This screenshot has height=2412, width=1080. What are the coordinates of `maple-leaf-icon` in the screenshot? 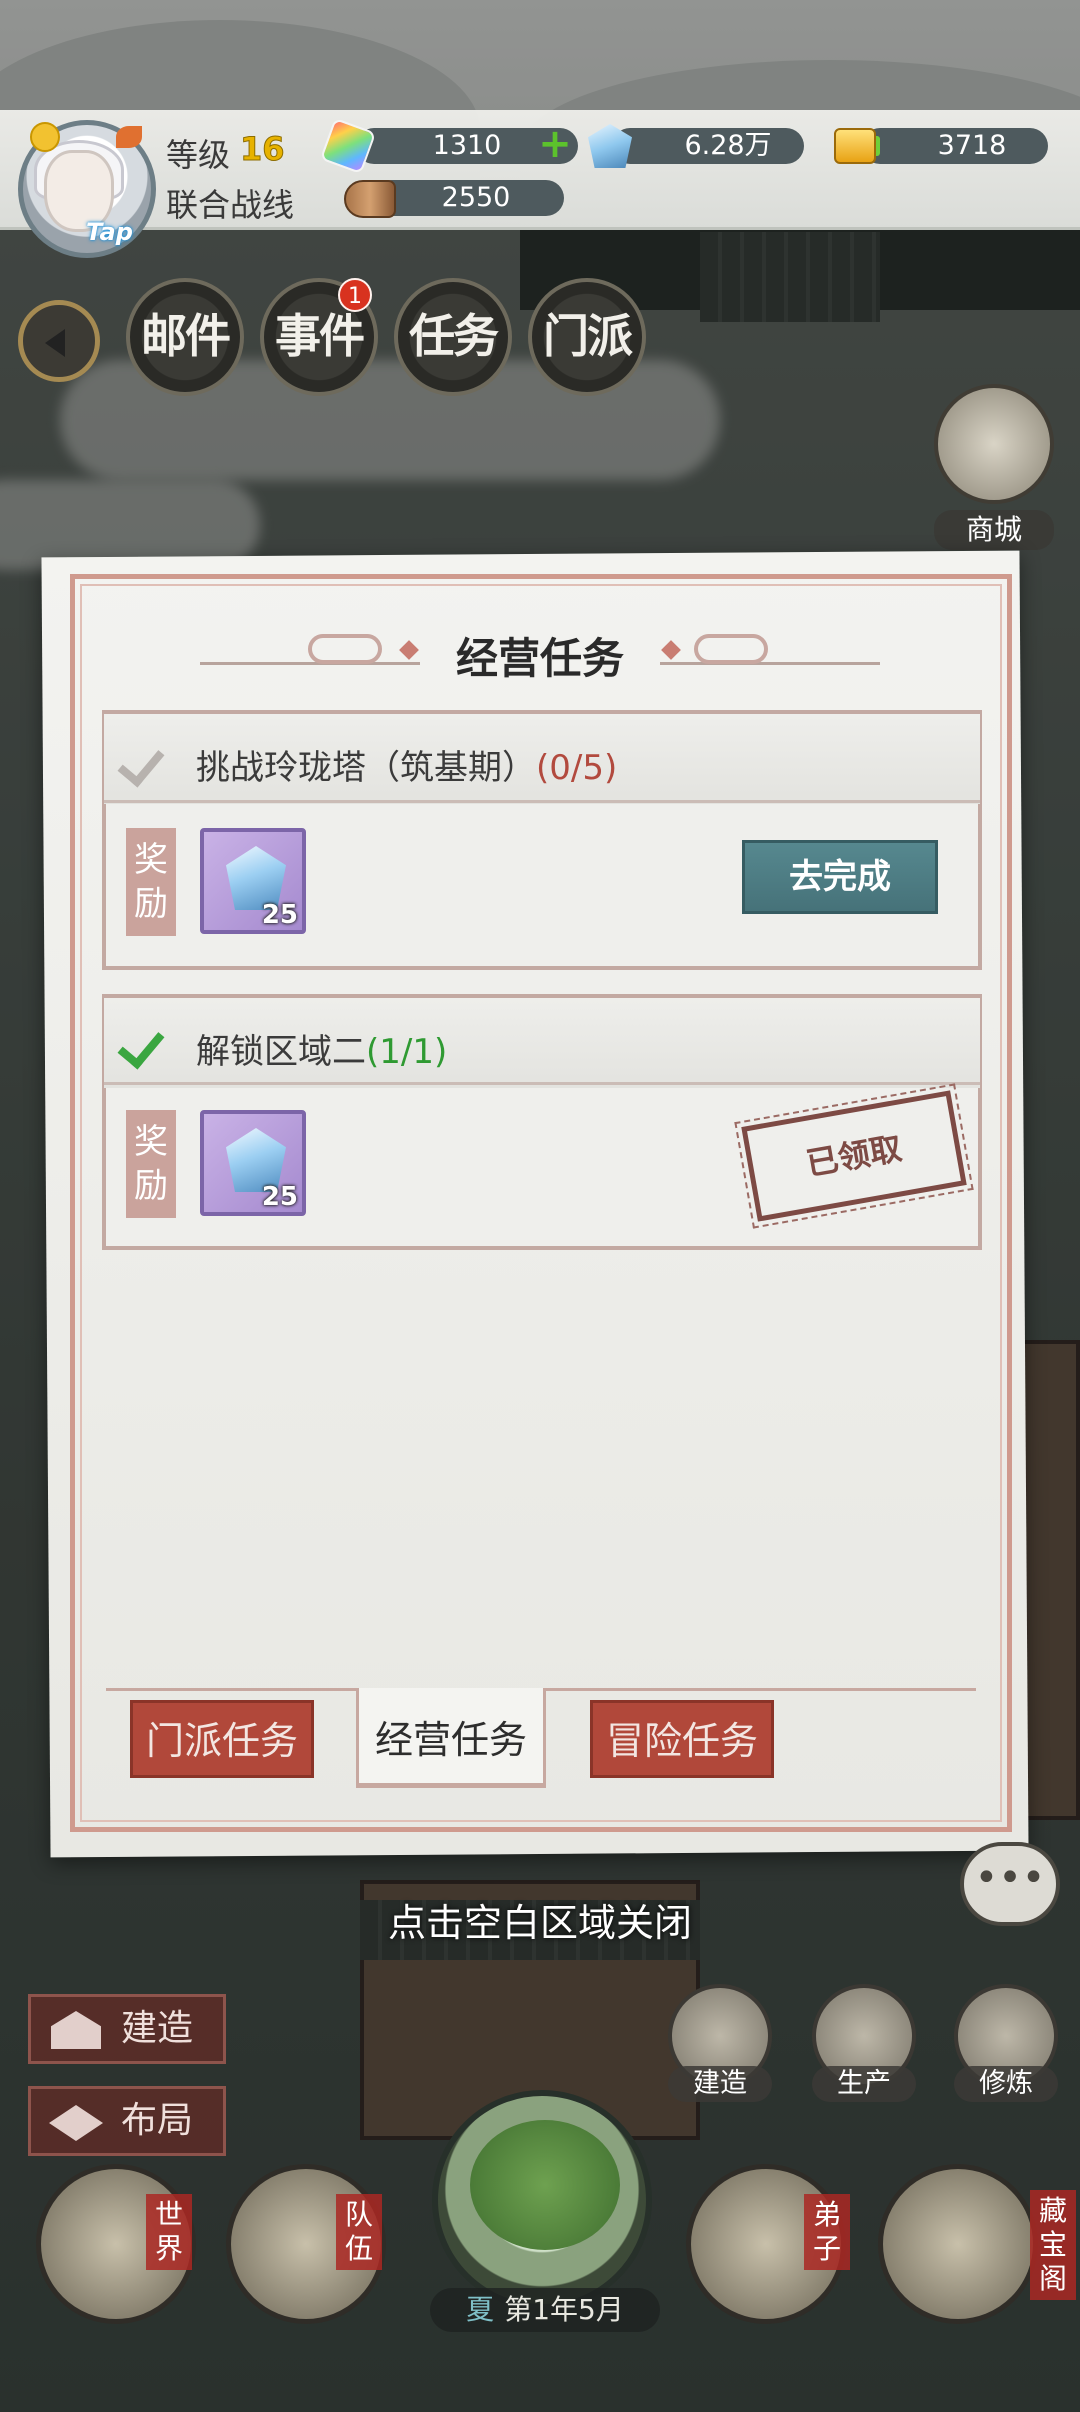 It's located at (129, 137).